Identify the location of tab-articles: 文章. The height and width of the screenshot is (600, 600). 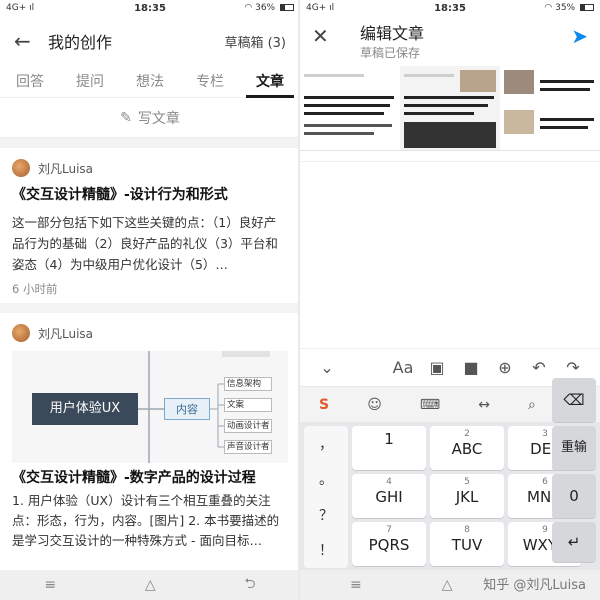
(270, 82).